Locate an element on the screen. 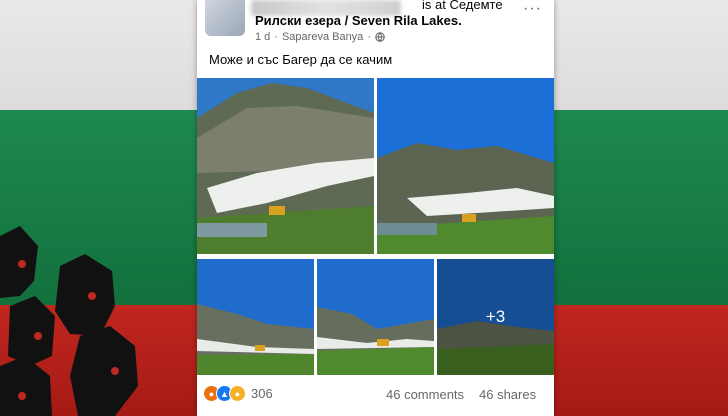 The image size is (728, 416). more-options-icon: ··· is located at coordinates (532, 9).